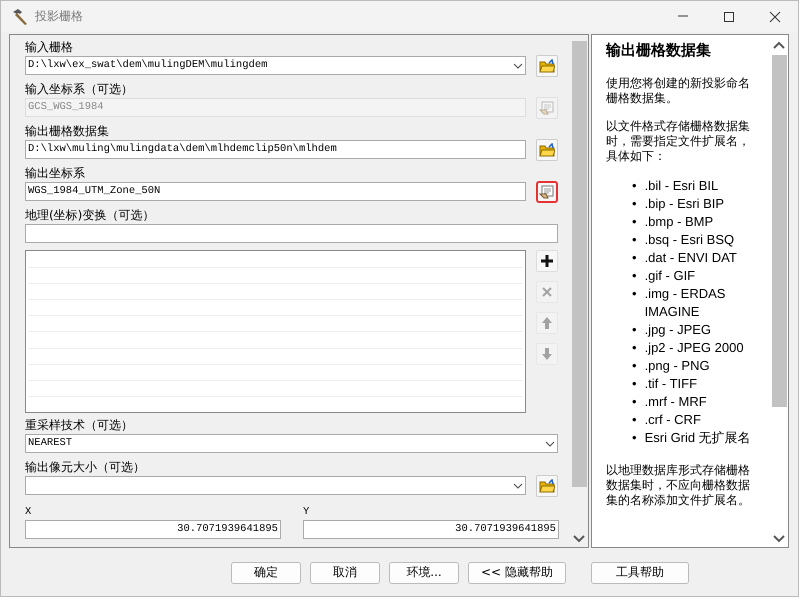 Image resolution: width=799 pixels, height=597 pixels. Describe the element at coordinates (59, 16) in the screenshot. I see `window-title: 投影栅格` at that location.